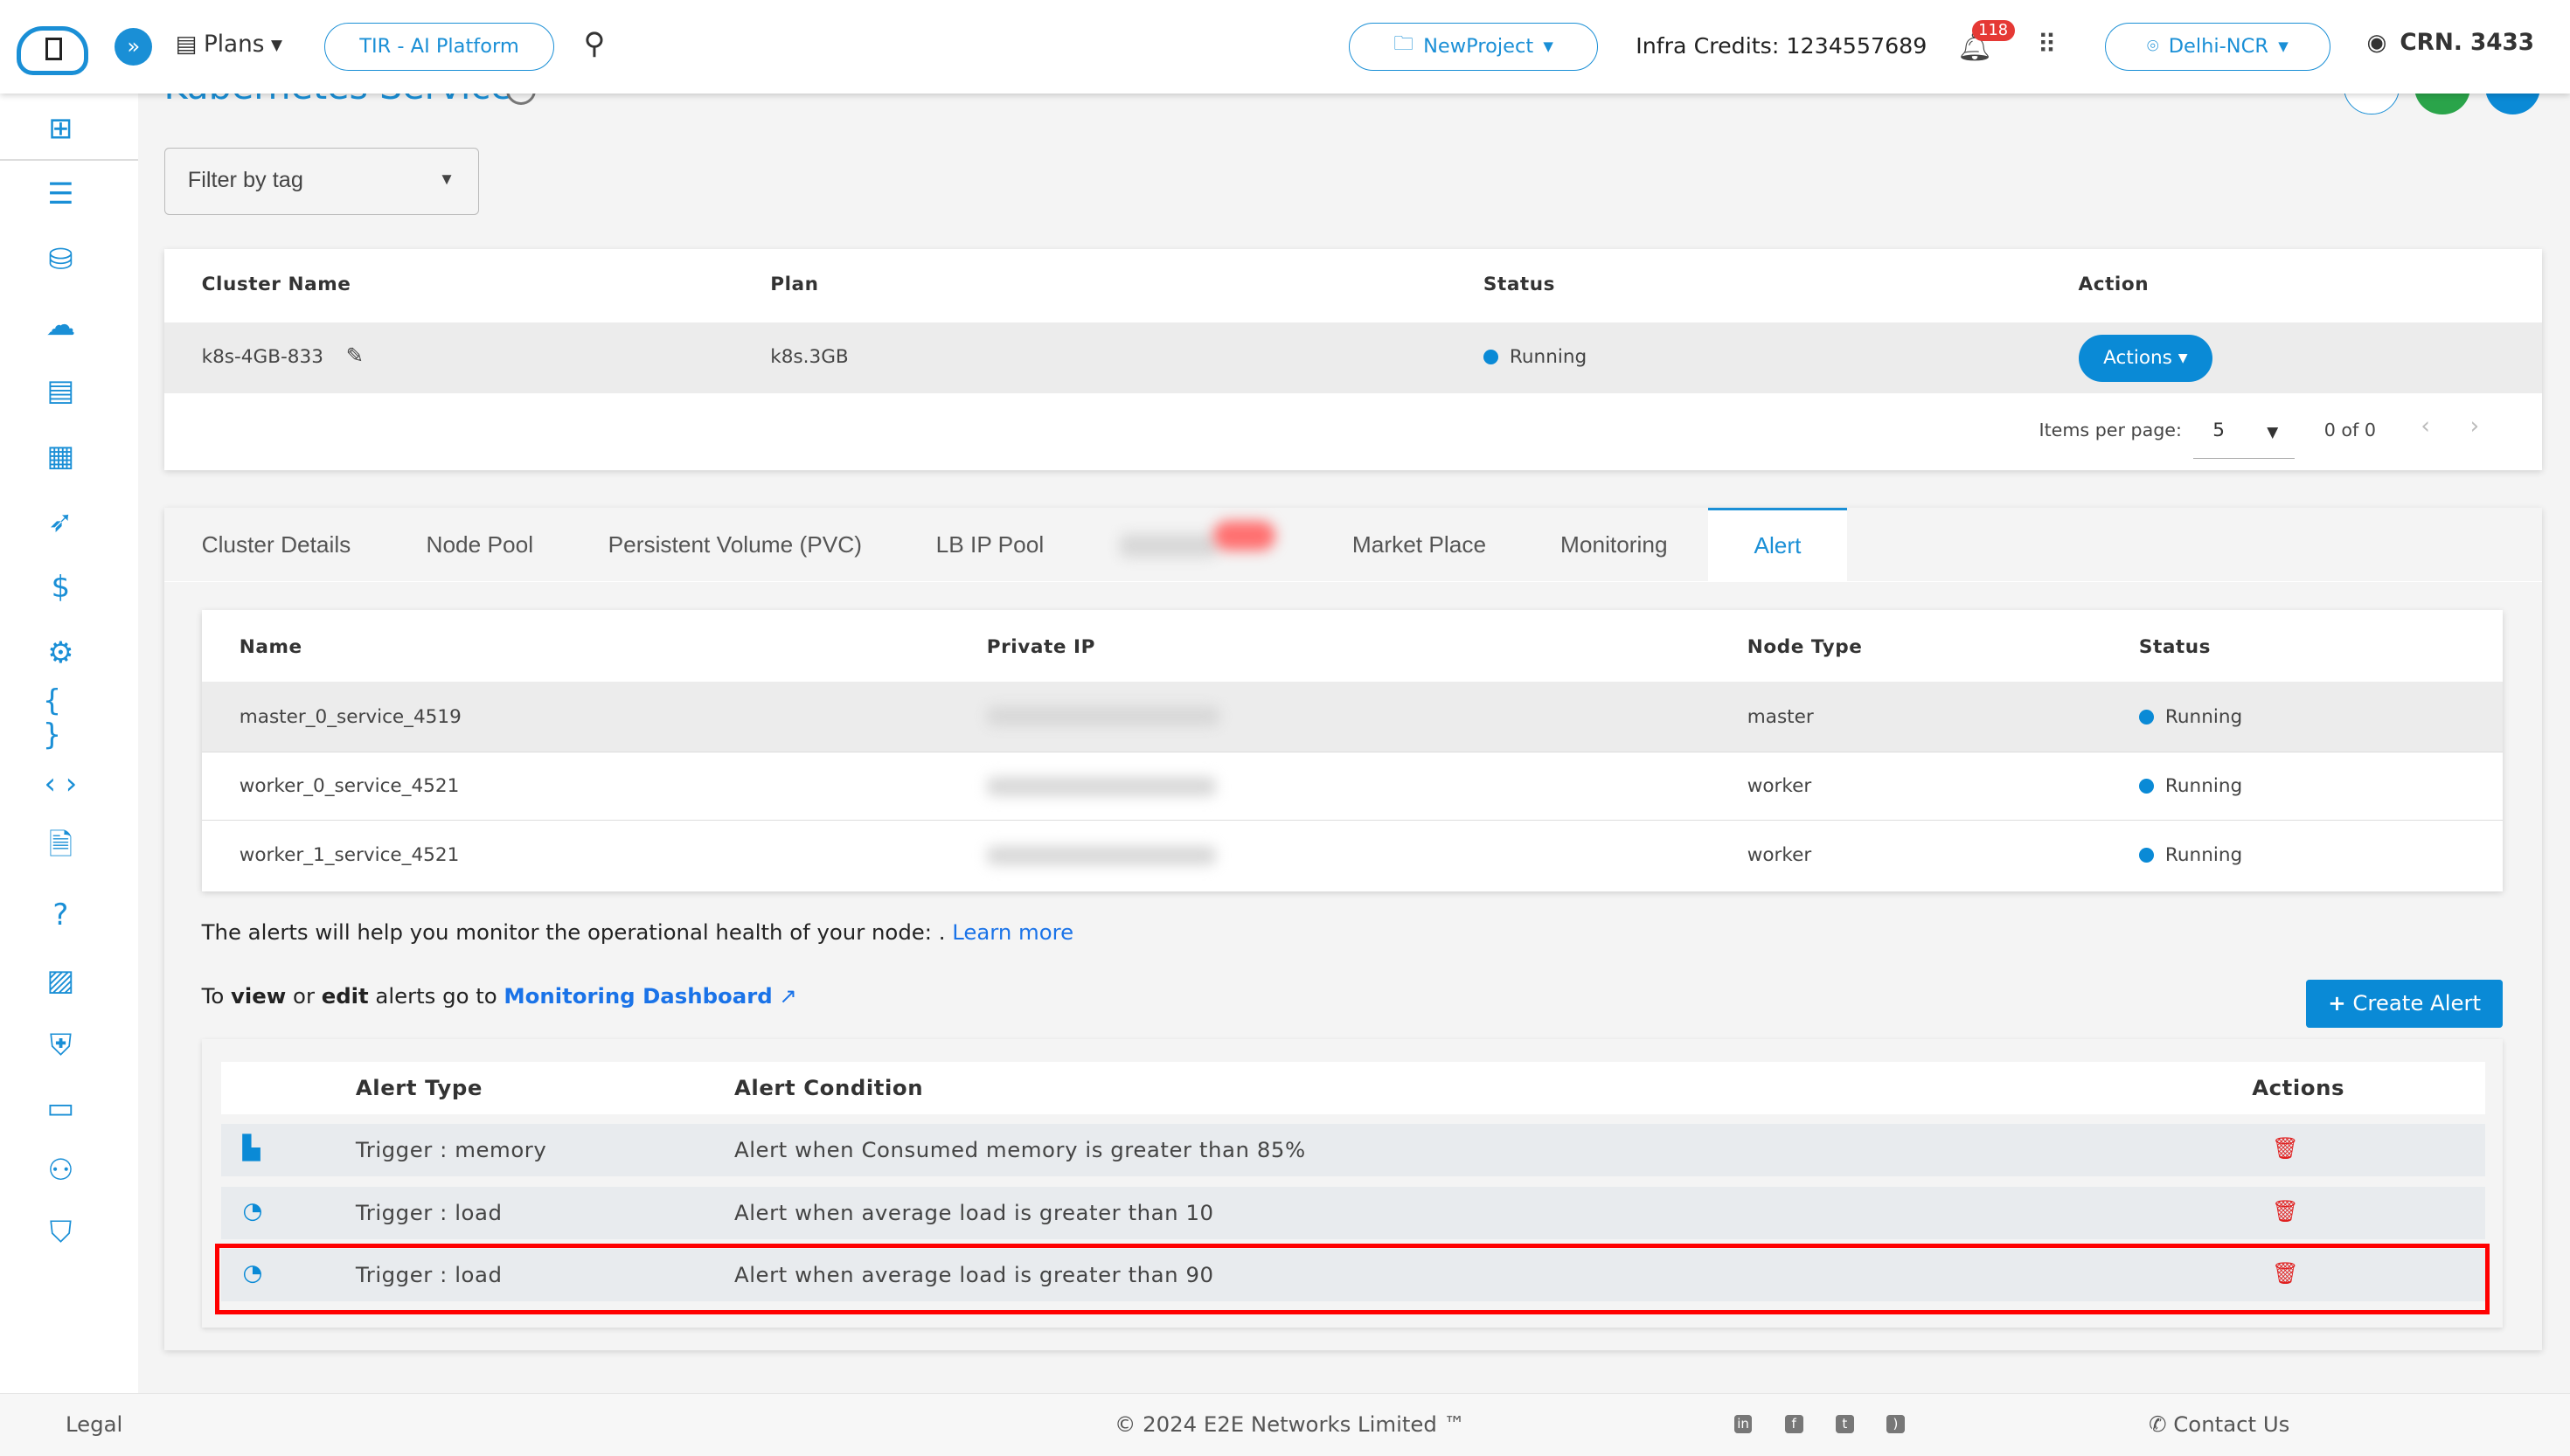 Image resolution: width=2570 pixels, height=1456 pixels. Describe the element at coordinates (1793, 1424) in the screenshot. I see `facebook-icon: f` at that location.